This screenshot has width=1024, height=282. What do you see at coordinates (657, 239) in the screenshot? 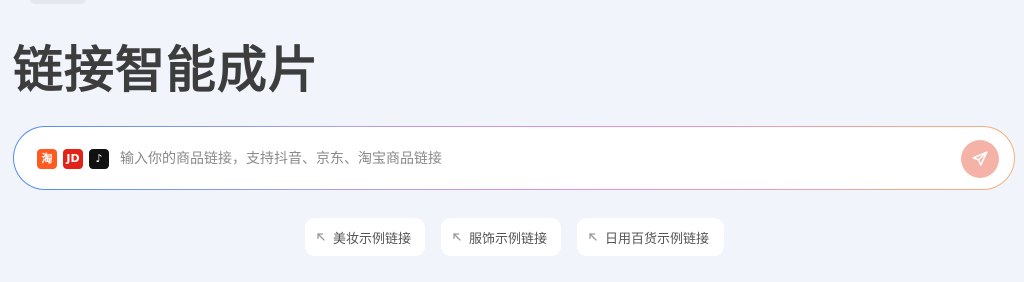
I see `example-chip-label: 日用百货示例链接` at bounding box center [657, 239].